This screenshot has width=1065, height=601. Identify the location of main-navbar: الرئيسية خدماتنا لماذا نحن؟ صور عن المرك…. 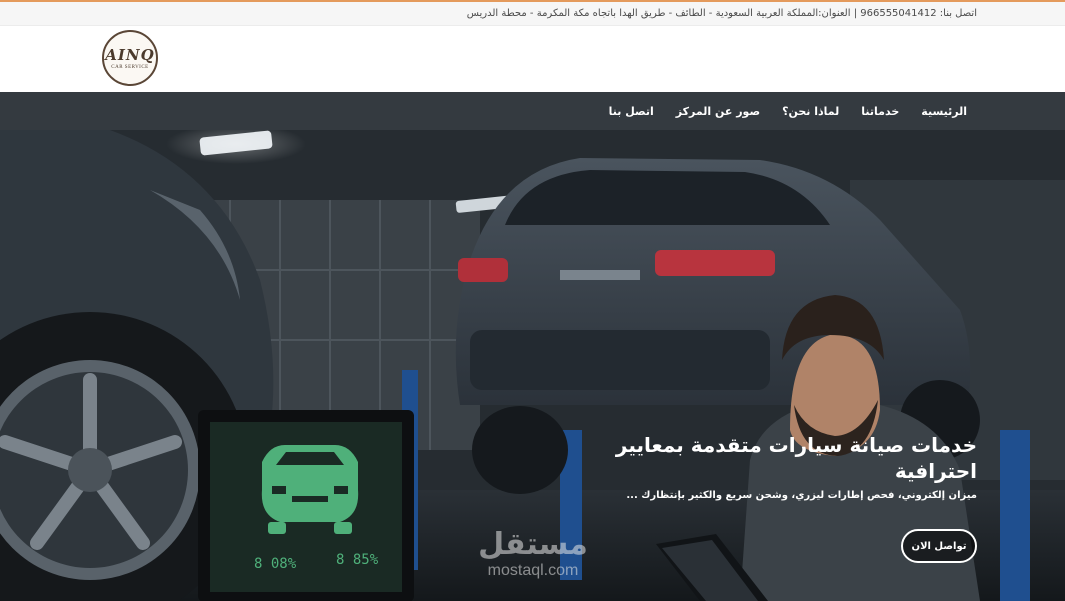
(532, 111).